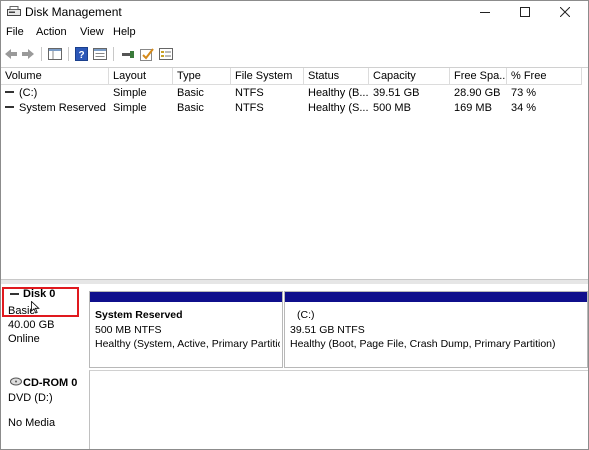  Describe the element at coordinates (565, 12) in the screenshot. I see `close-button` at that location.